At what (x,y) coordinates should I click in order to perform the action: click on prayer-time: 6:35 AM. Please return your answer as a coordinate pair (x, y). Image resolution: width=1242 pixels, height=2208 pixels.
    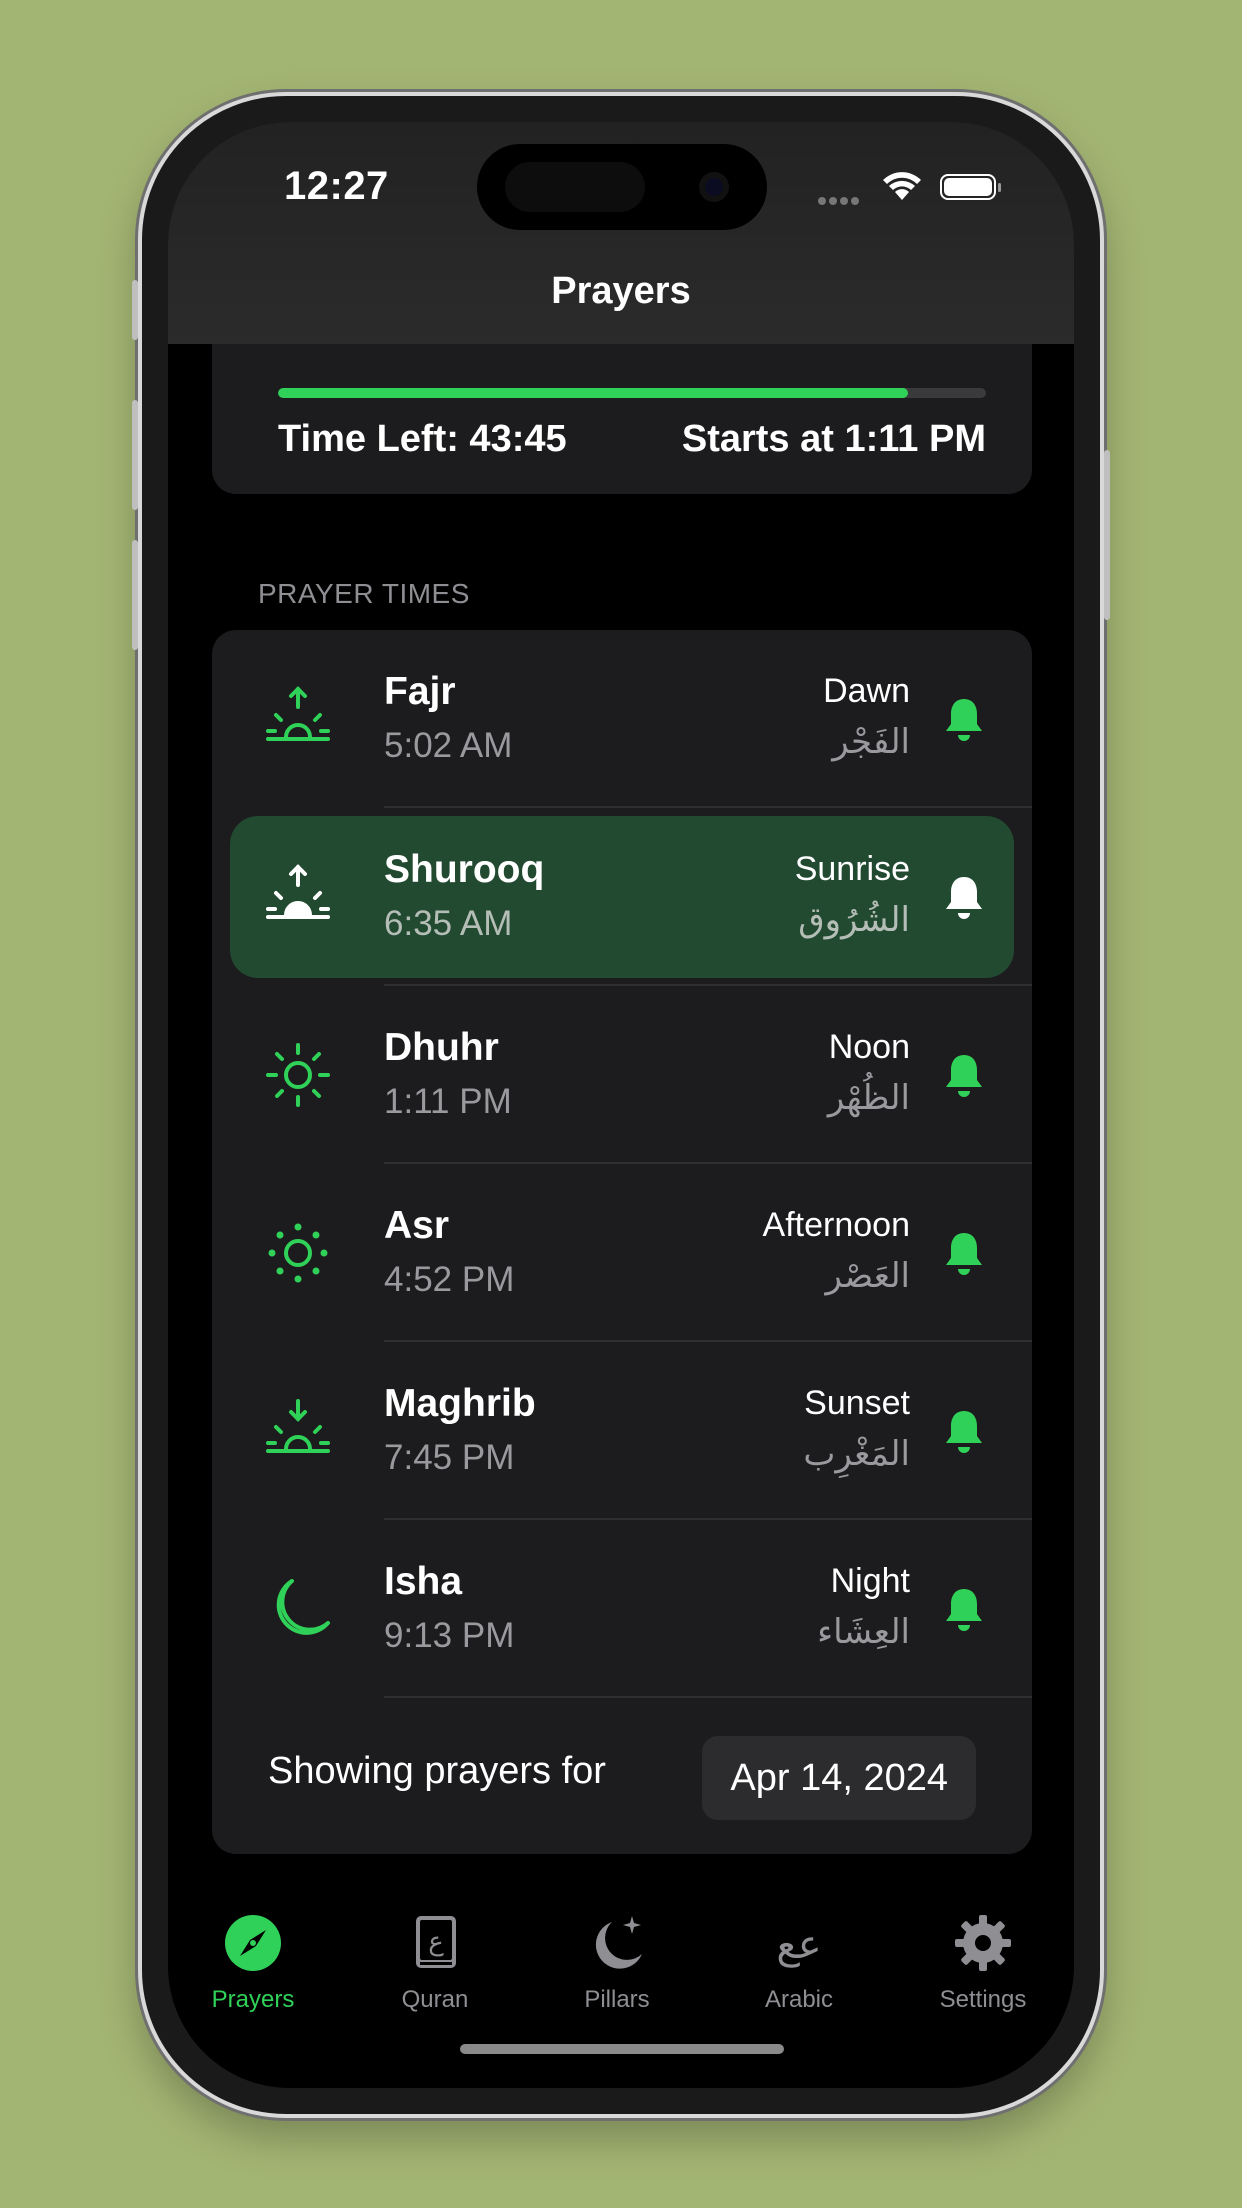
    Looking at the image, I should click on (448, 923).